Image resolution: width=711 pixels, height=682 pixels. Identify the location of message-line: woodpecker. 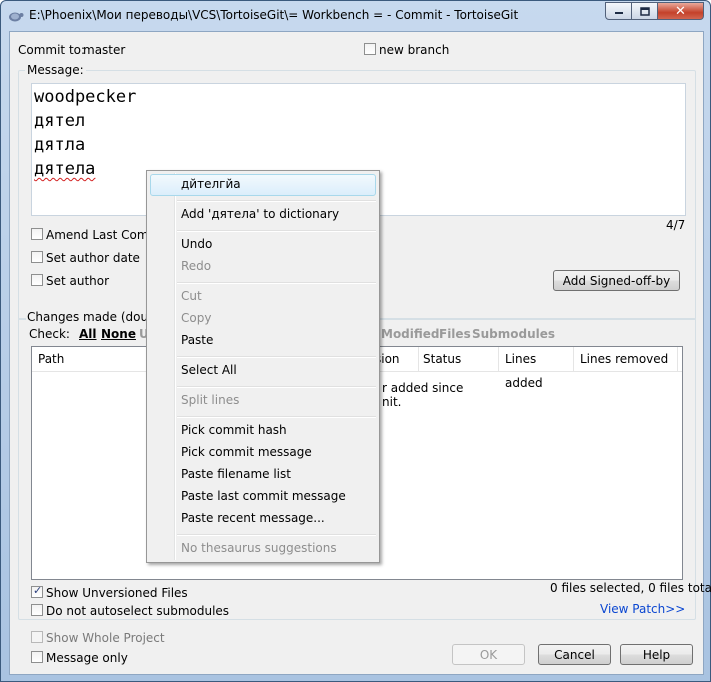
(85, 97).